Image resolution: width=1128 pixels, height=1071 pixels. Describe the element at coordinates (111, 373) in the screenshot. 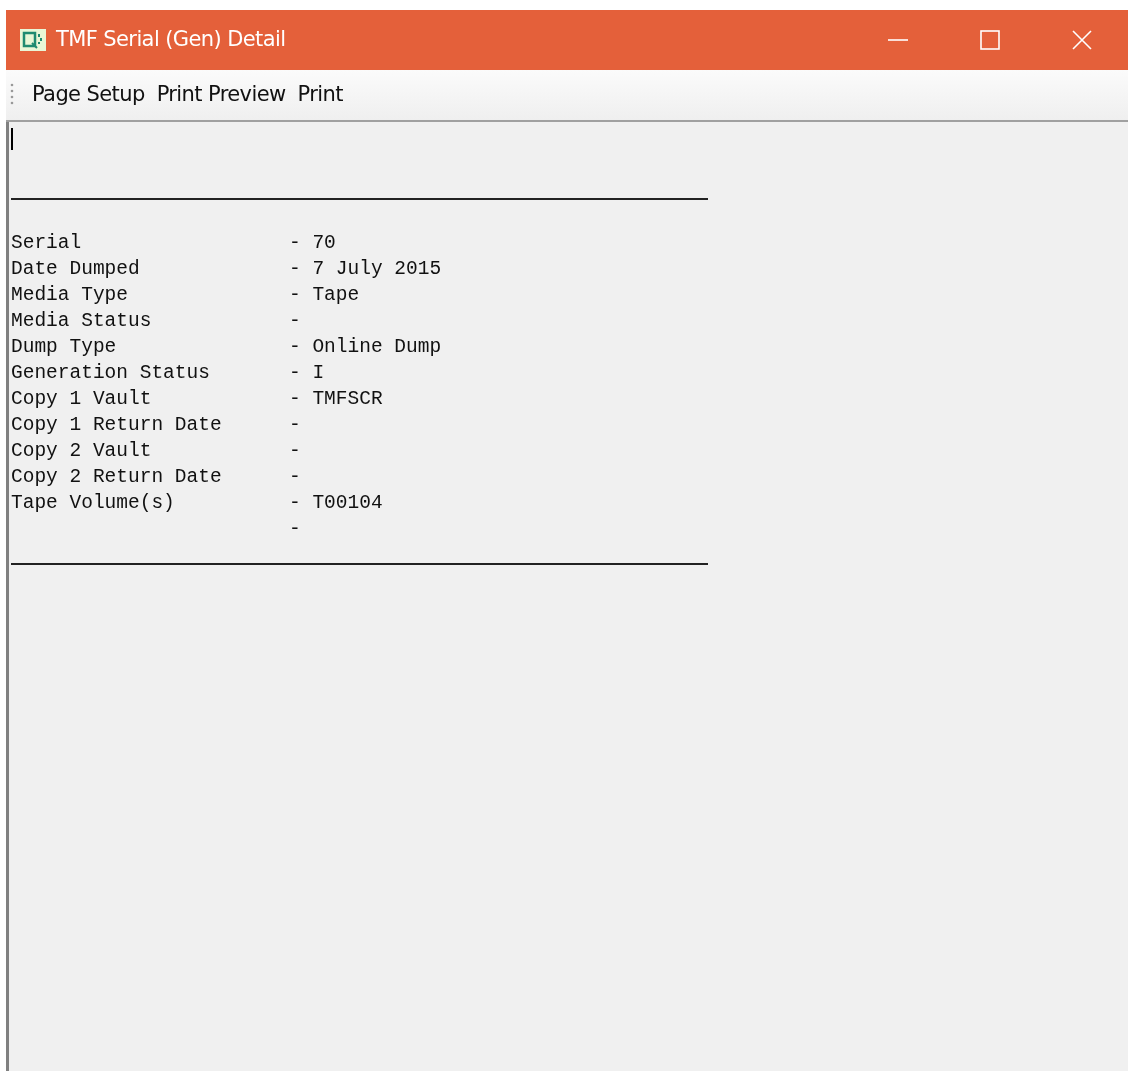

I see `field-label: Generation Status` at that location.